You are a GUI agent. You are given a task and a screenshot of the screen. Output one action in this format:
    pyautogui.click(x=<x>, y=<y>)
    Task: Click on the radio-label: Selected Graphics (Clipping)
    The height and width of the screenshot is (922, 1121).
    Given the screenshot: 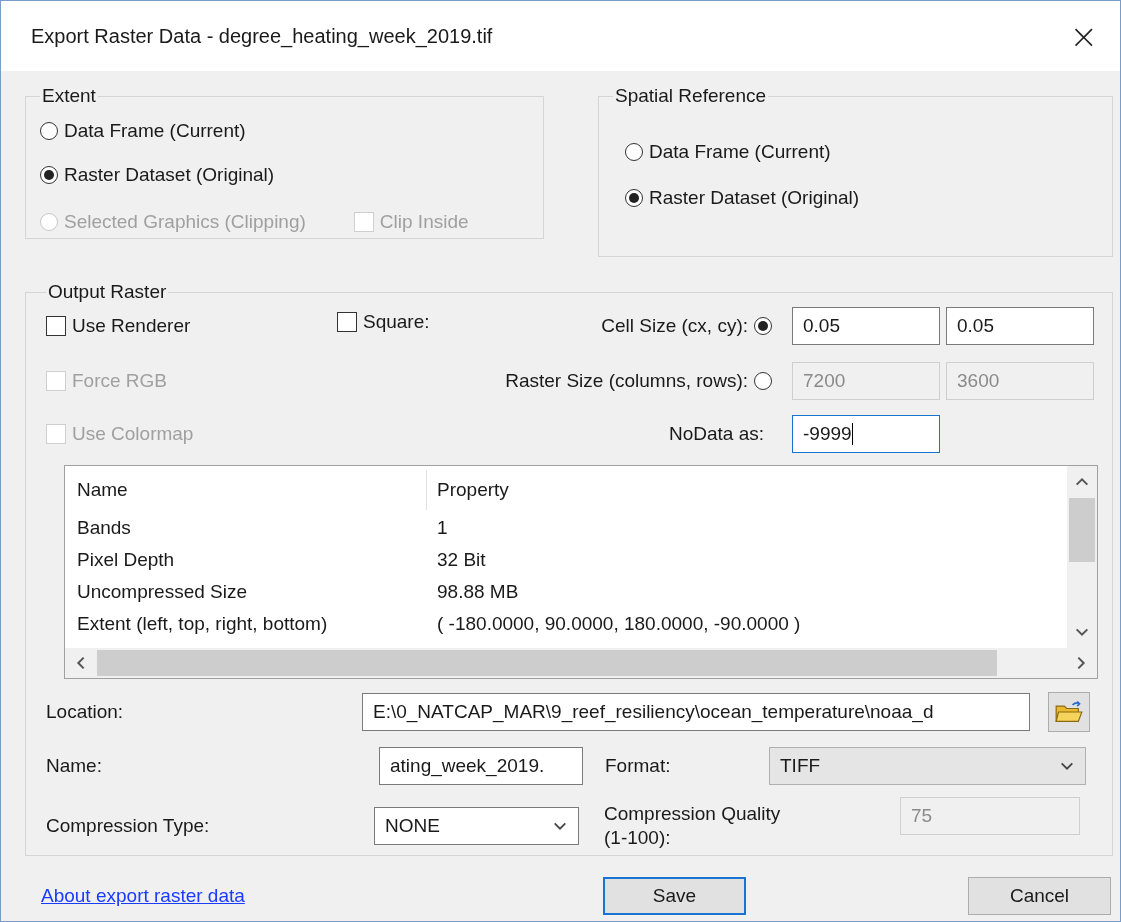 What is the action you would take?
    pyautogui.click(x=185, y=222)
    